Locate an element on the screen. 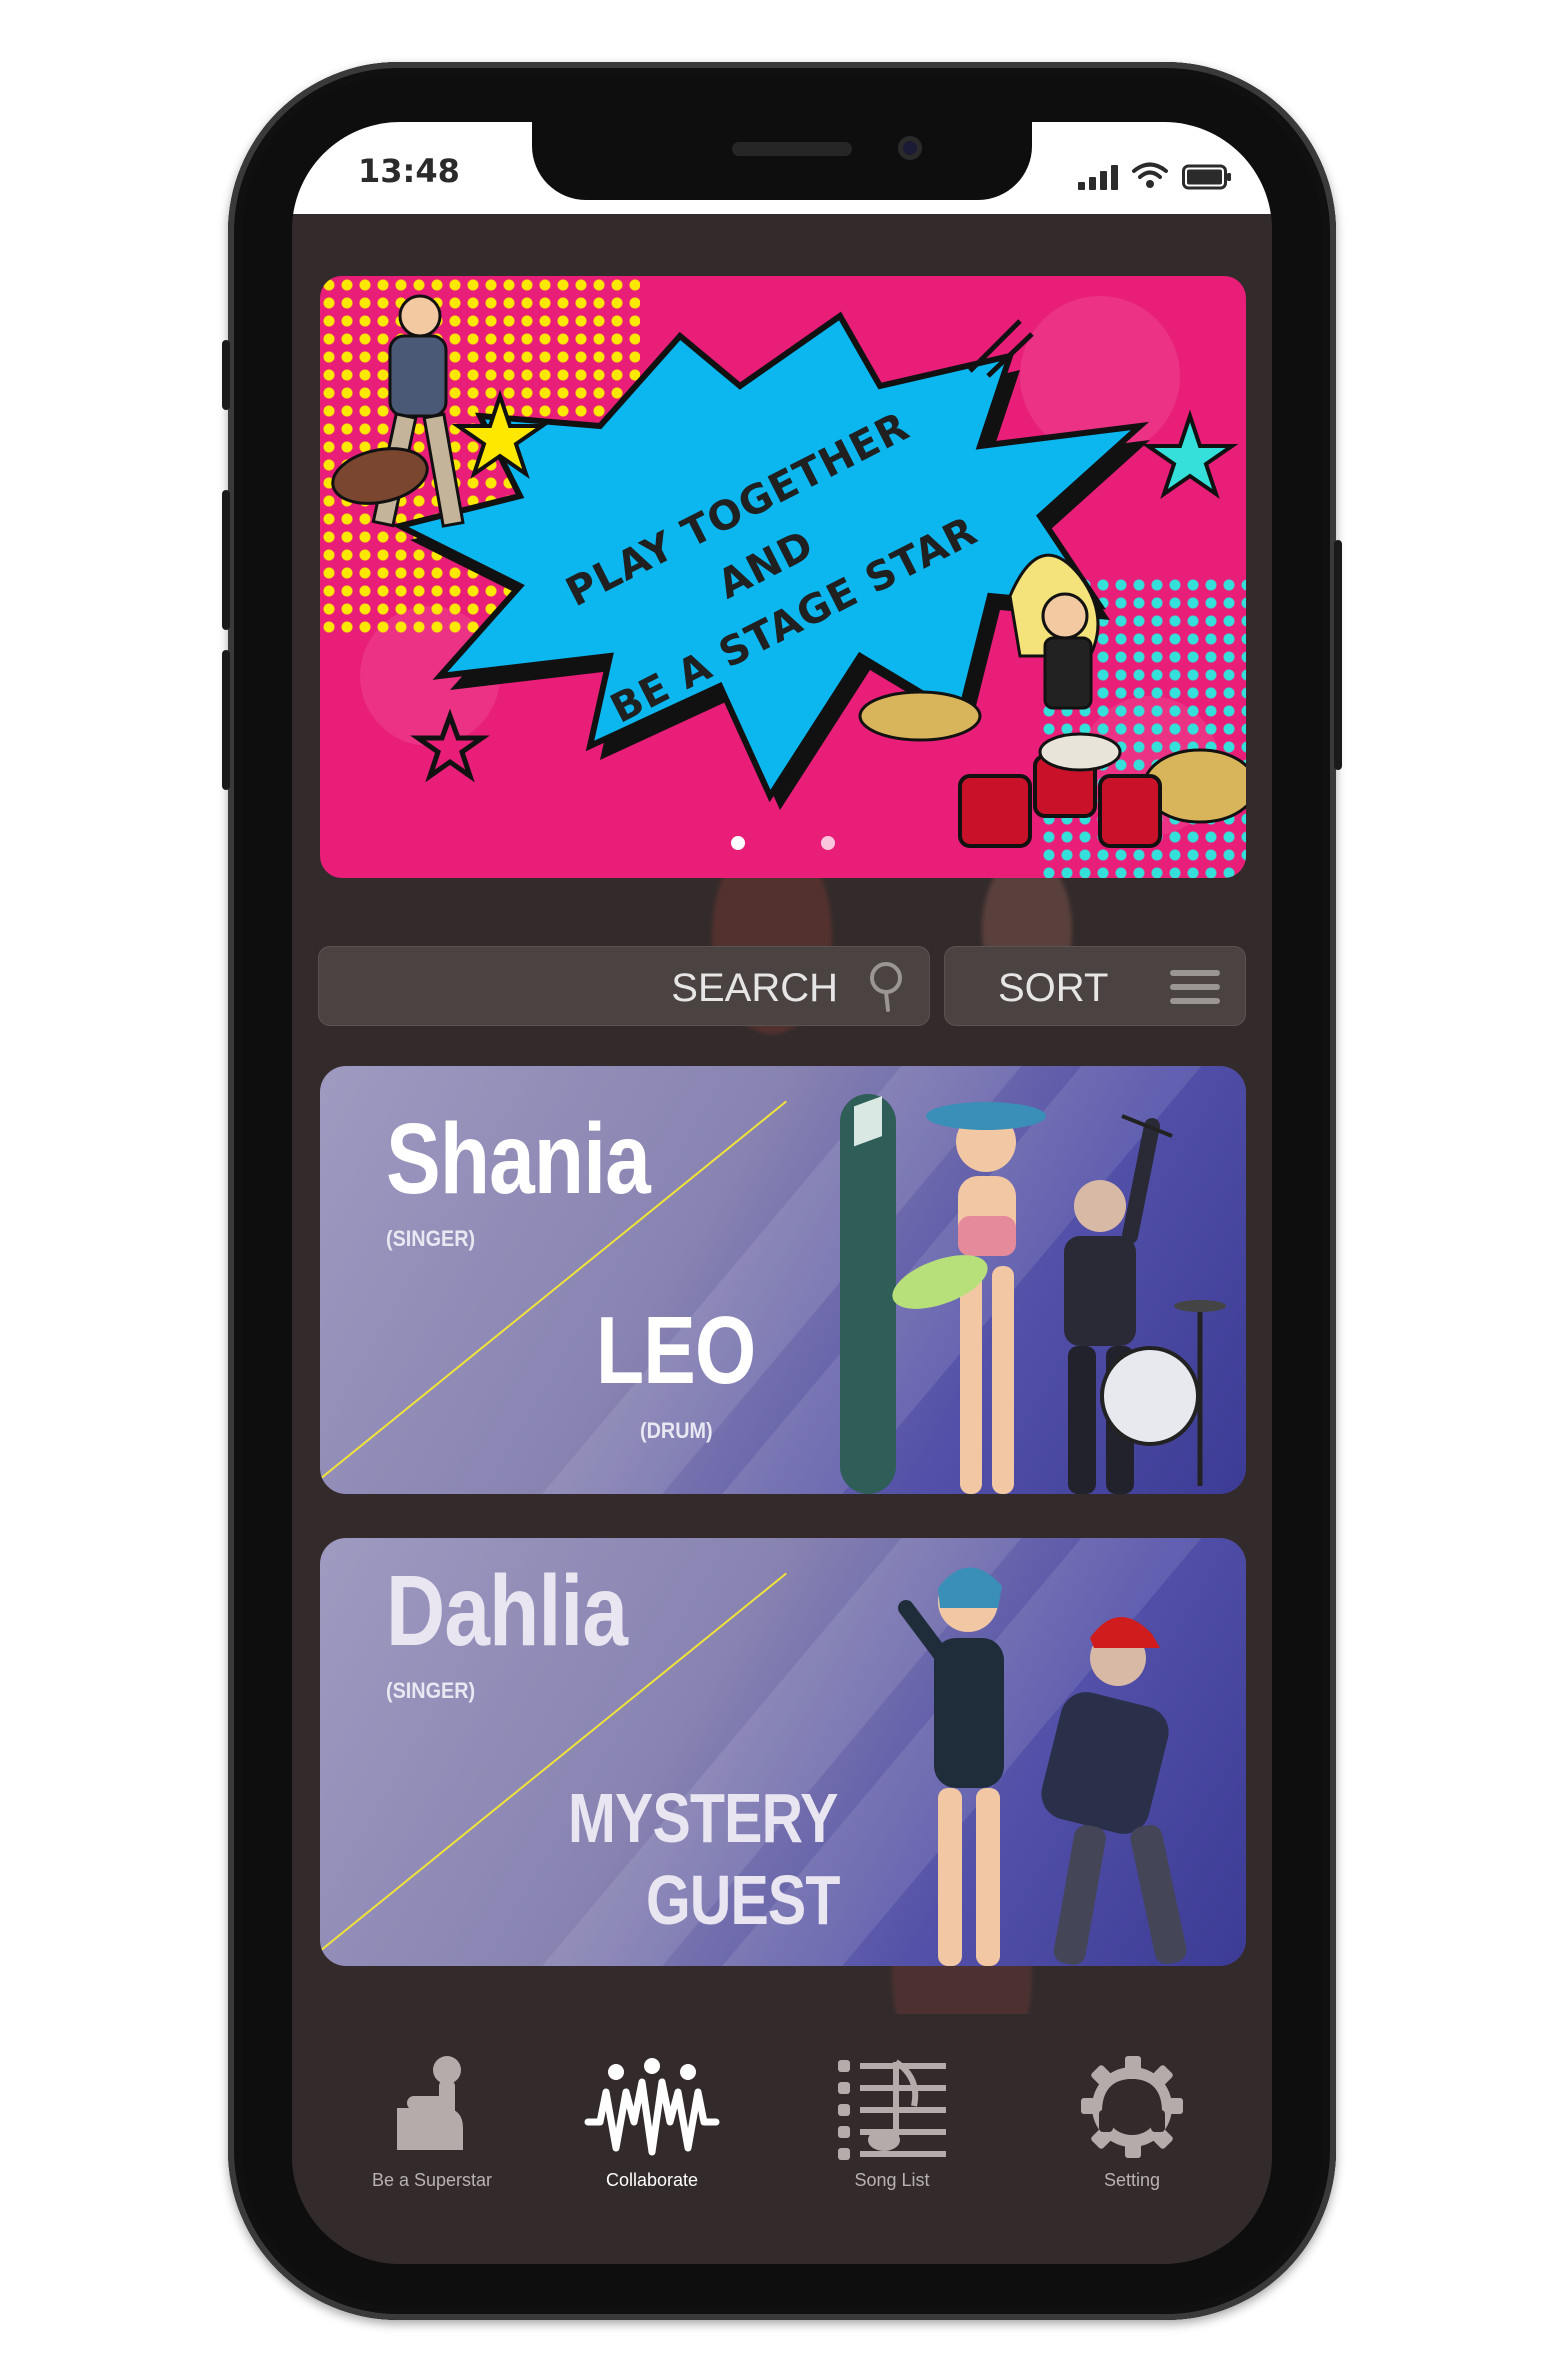 The image size is (1556, 2372). nav-song-list: Song List is located at coordinates (892, 2121).